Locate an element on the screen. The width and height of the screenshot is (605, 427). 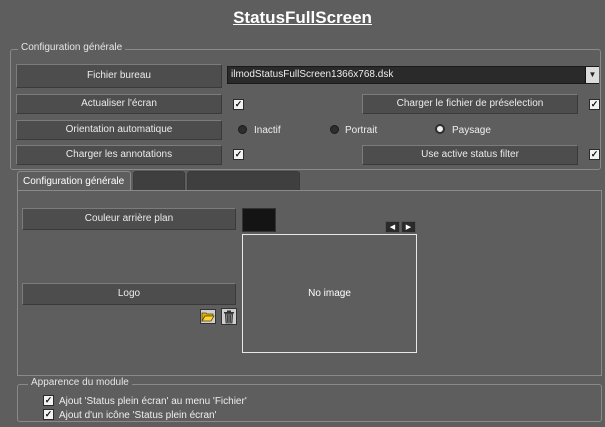
image-next-button: ▶ is located at coordinates (408, 227).